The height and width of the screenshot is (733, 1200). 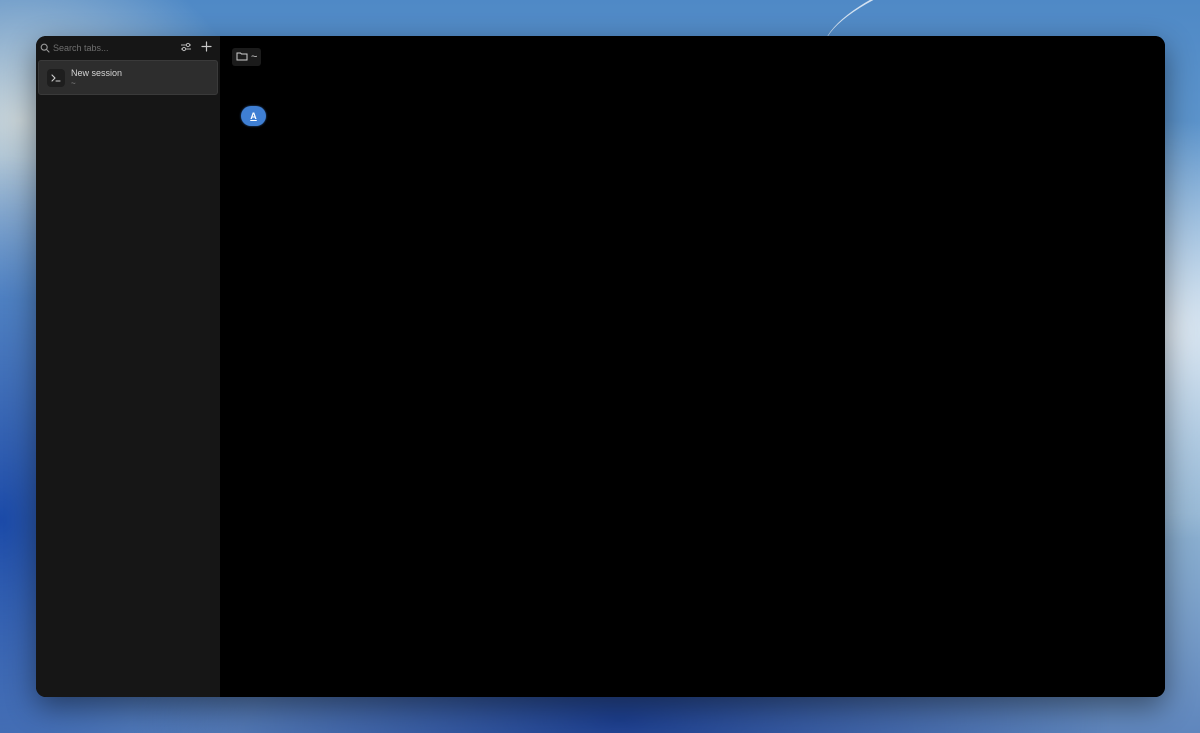 What do you see at coordinates (128, 77) in the screenshot?
I see `session-item: New session ~` at bounding box center [128, 77].